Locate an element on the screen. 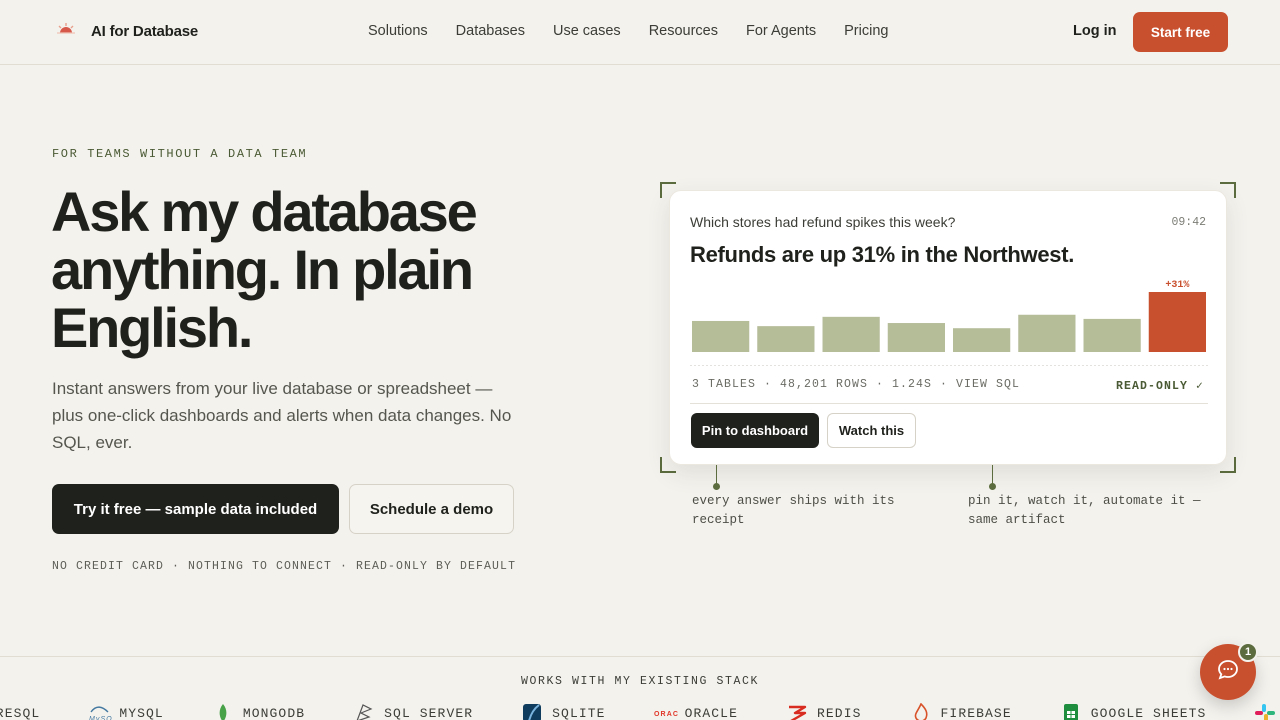 The width and height of the screenshot is (1280, 720). logo-slack is located at coordinates (1265, 711).